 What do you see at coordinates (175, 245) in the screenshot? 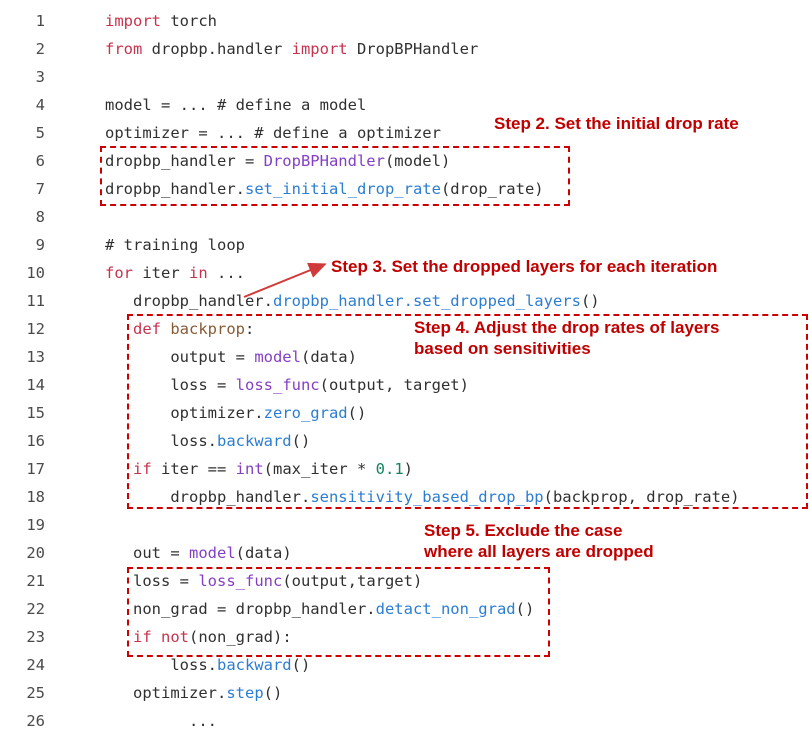
I see `code-text: # training loop` at bounding box center [175, 245].